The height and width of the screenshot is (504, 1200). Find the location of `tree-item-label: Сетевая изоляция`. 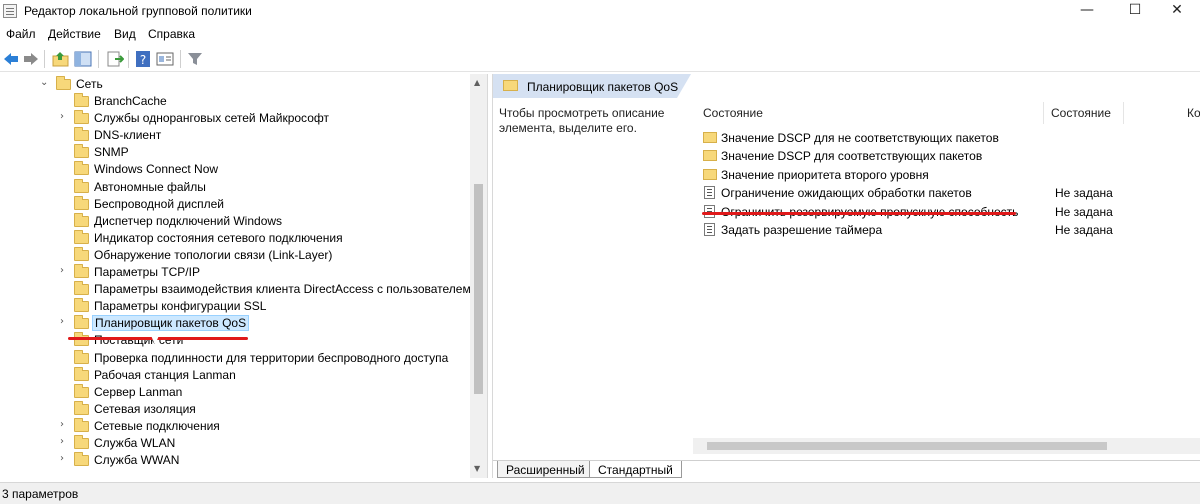

tree-item-label: Сетевая изоляция is located at coordinates (145, 408).